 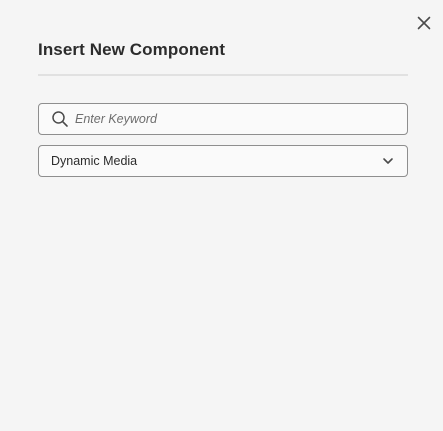 What do you see at coordinates (223, 75) in the screenshot?
I see `title-divider` at bounding box center [223, 75].